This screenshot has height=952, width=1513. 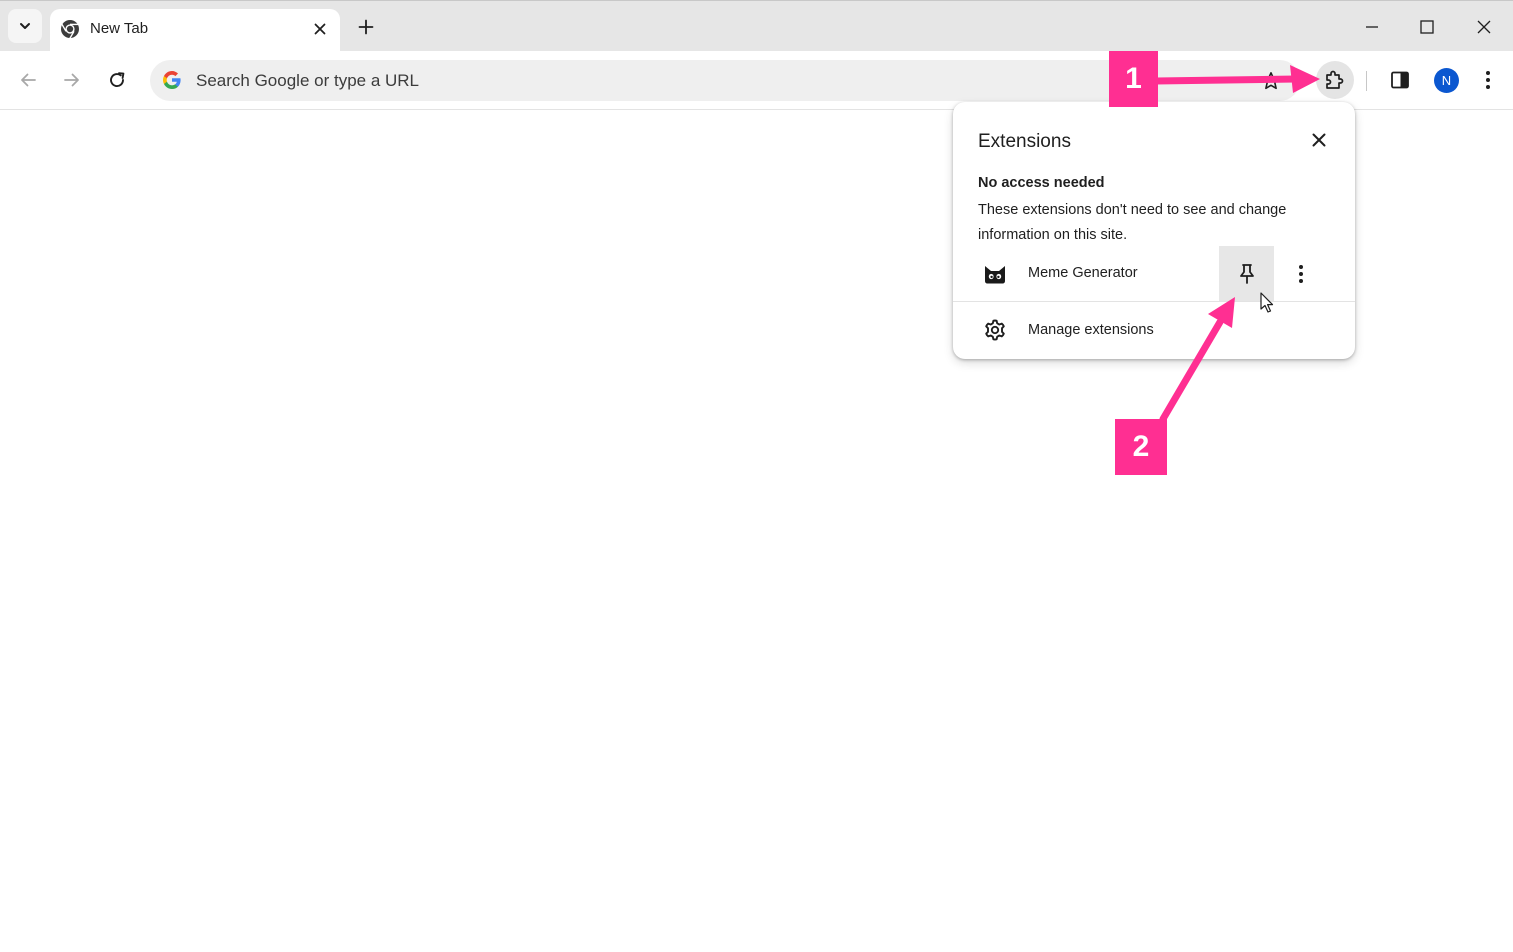 I want to click on chrome-icon, so click(x=70, y=29).